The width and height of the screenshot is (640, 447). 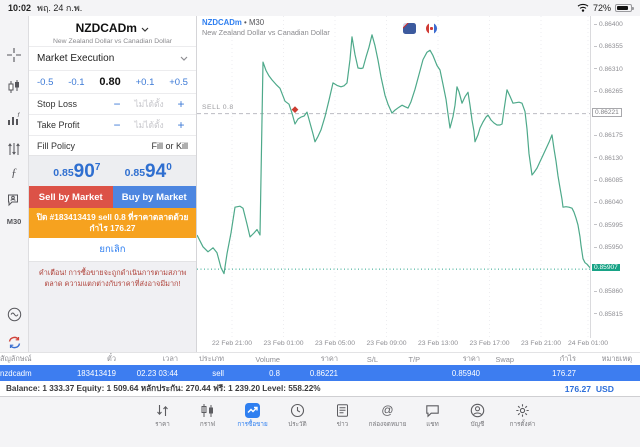 I want to click on tab-mailbox: @ กล่องจดหมาย, so click(x=387, y=415).